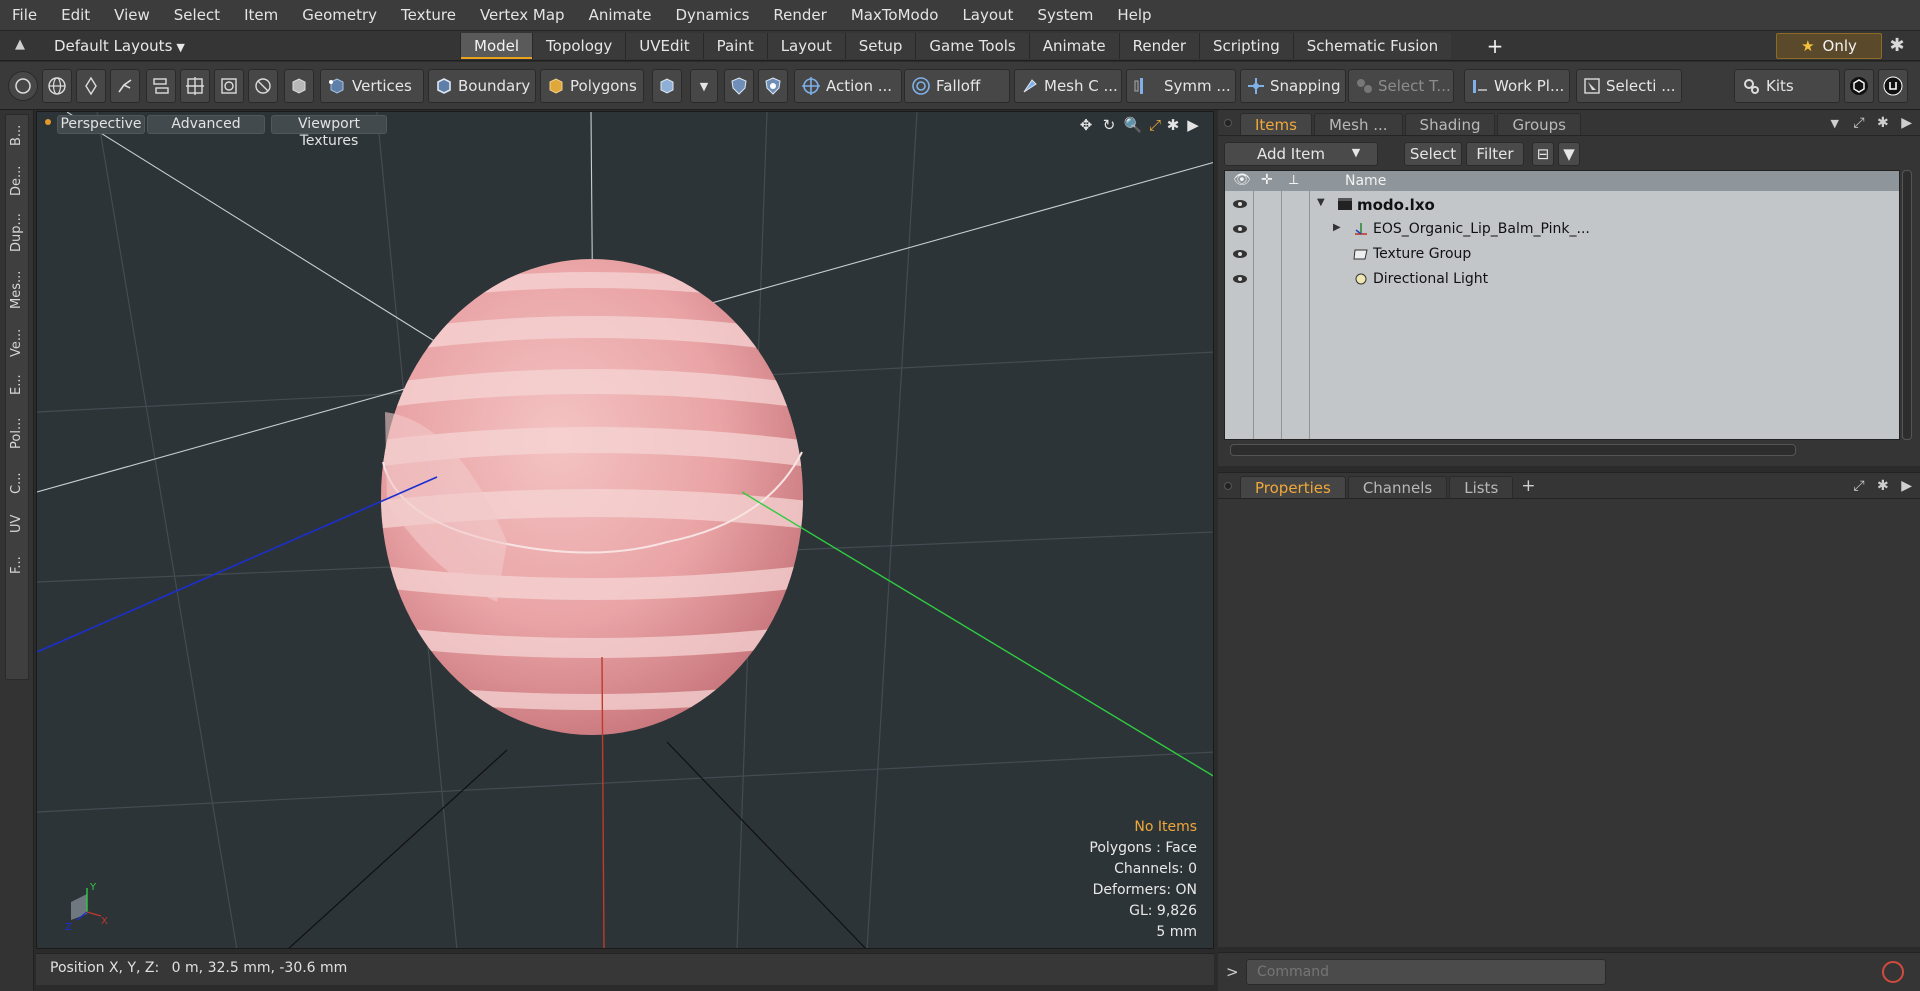 The image size is (1920, 991). I want to click on visibility-column-icon: 👁, so click(1242, 180).